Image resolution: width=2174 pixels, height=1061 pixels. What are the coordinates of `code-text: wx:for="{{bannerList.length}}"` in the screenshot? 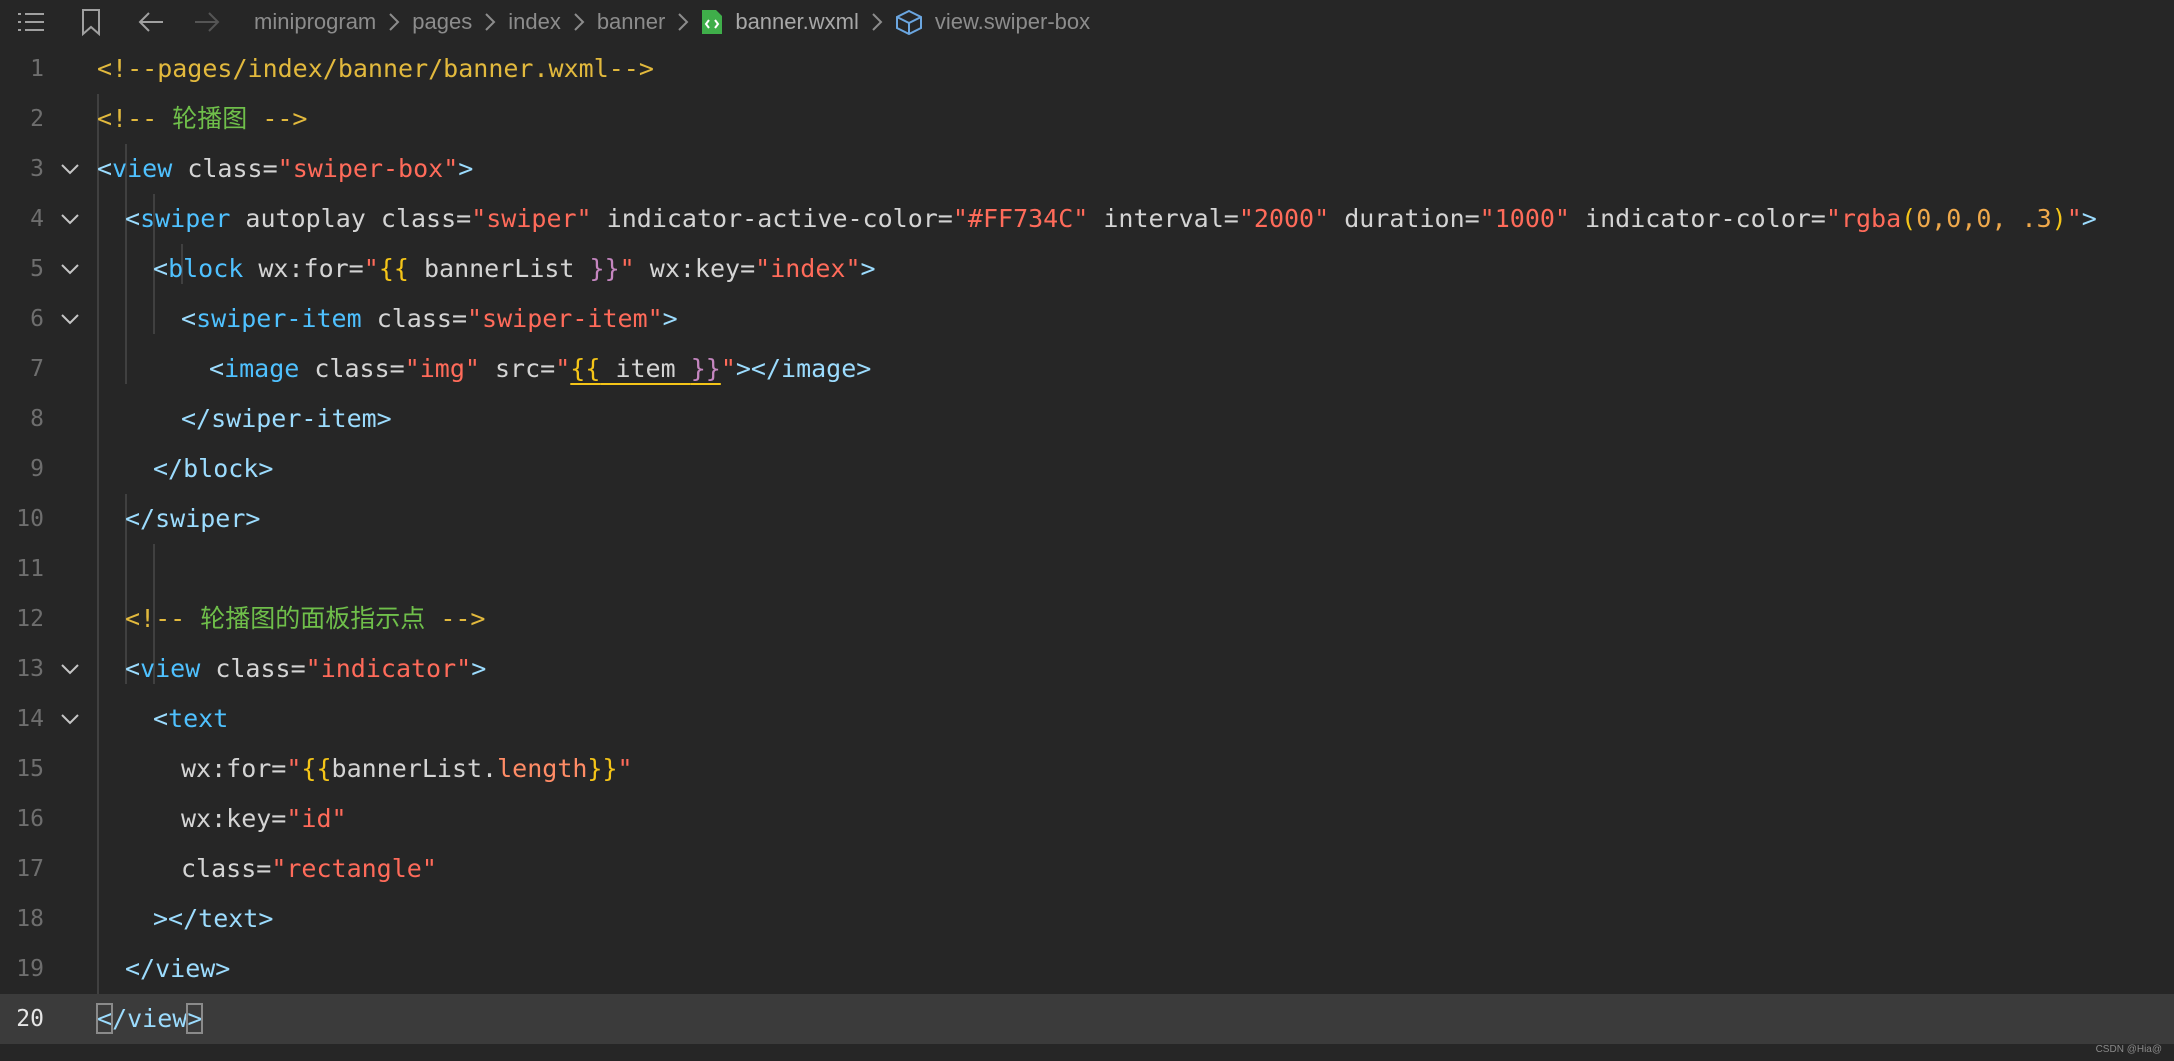 It's located at (407, 768).